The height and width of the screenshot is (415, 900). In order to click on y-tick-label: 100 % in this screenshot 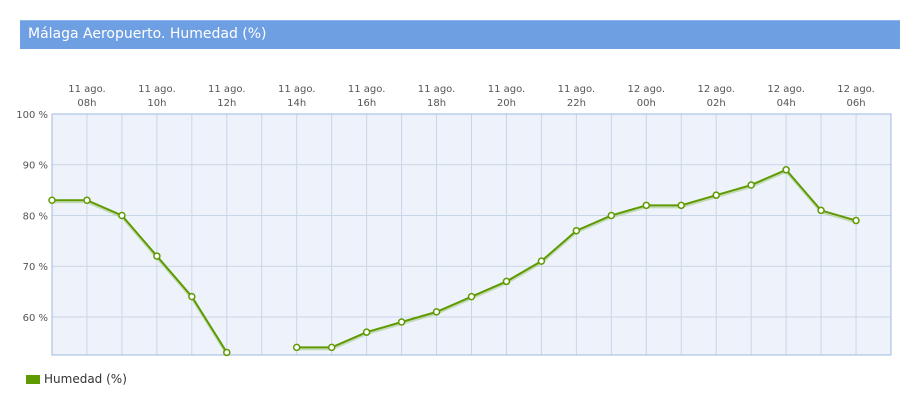, I will do `click(32, 115)`.